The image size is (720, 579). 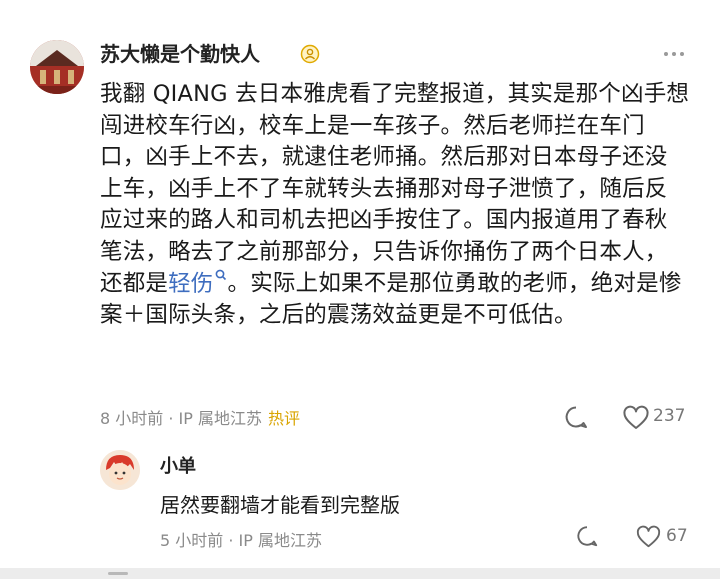 I want to click on more-icon, so click(x=674, y=54).